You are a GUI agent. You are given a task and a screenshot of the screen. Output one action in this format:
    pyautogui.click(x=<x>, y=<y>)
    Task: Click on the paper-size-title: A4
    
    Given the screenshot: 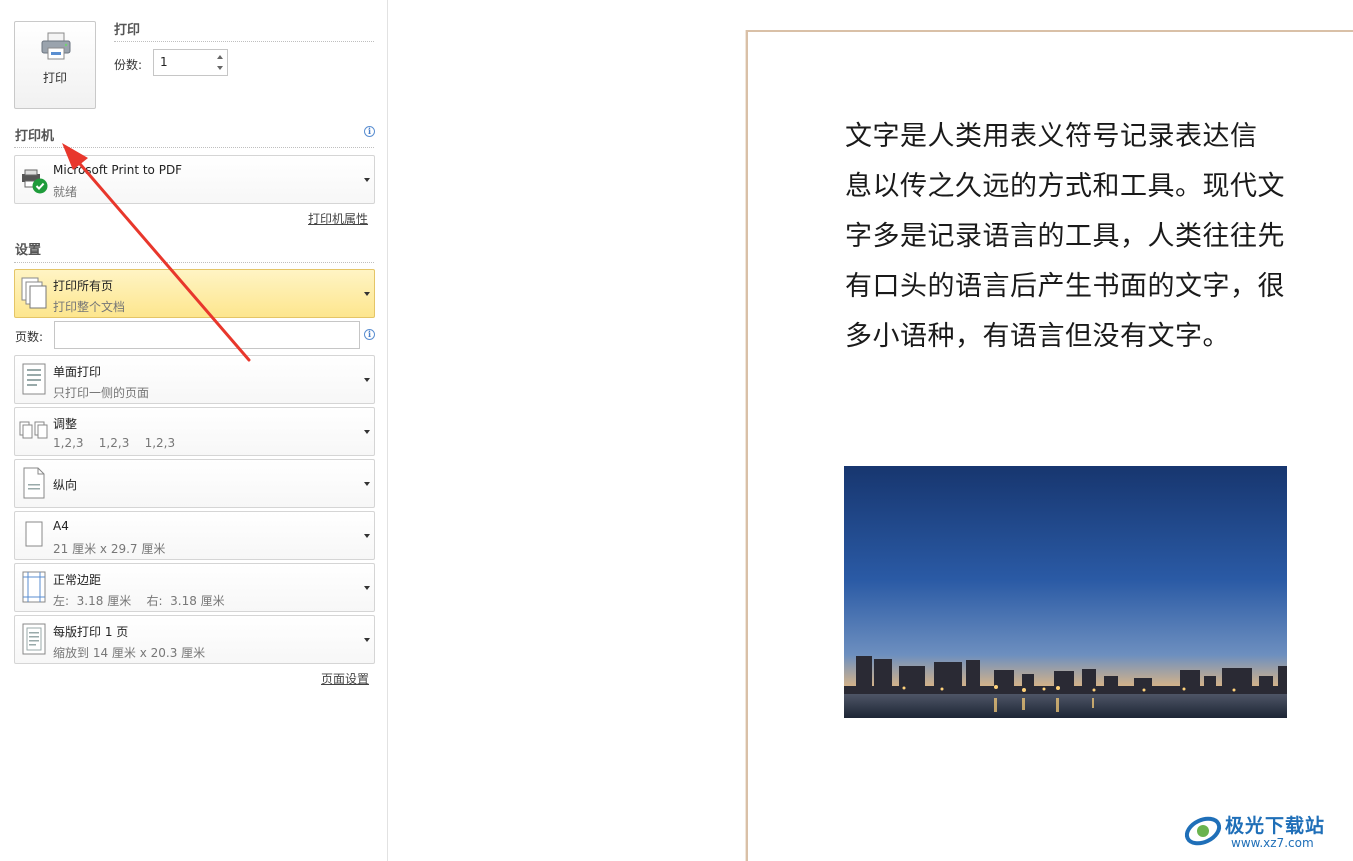 What is the action you would take?
    pyautogui.click(x=61, y=526)
    